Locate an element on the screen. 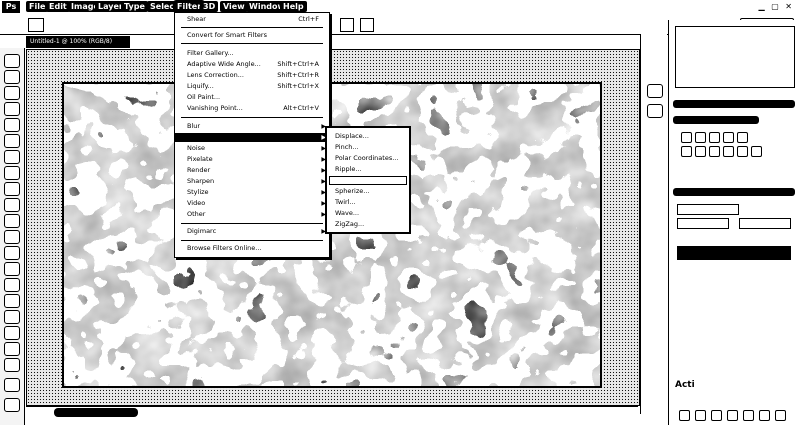 The image size is (798, 425). layer-style-icon is located at coordinates (700, 415).